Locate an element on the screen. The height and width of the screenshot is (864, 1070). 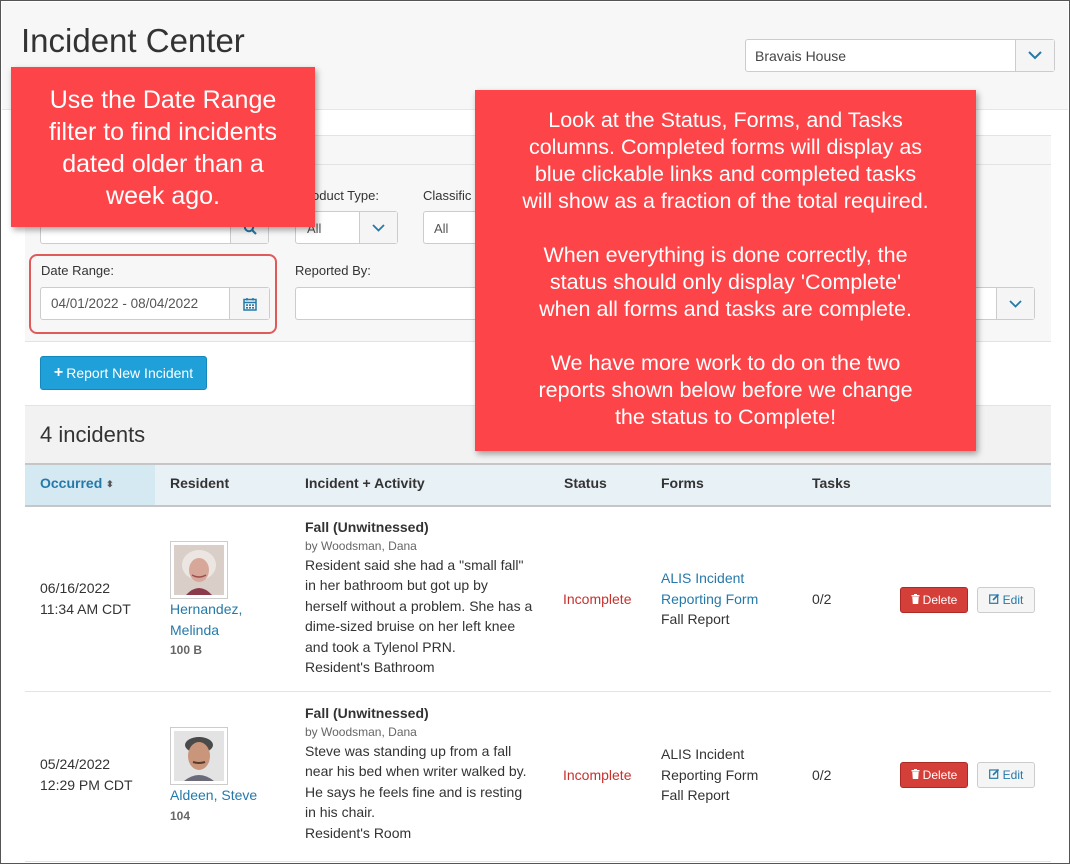
form-alis-line: ALIS Incident is located at coordinates (703, 754).